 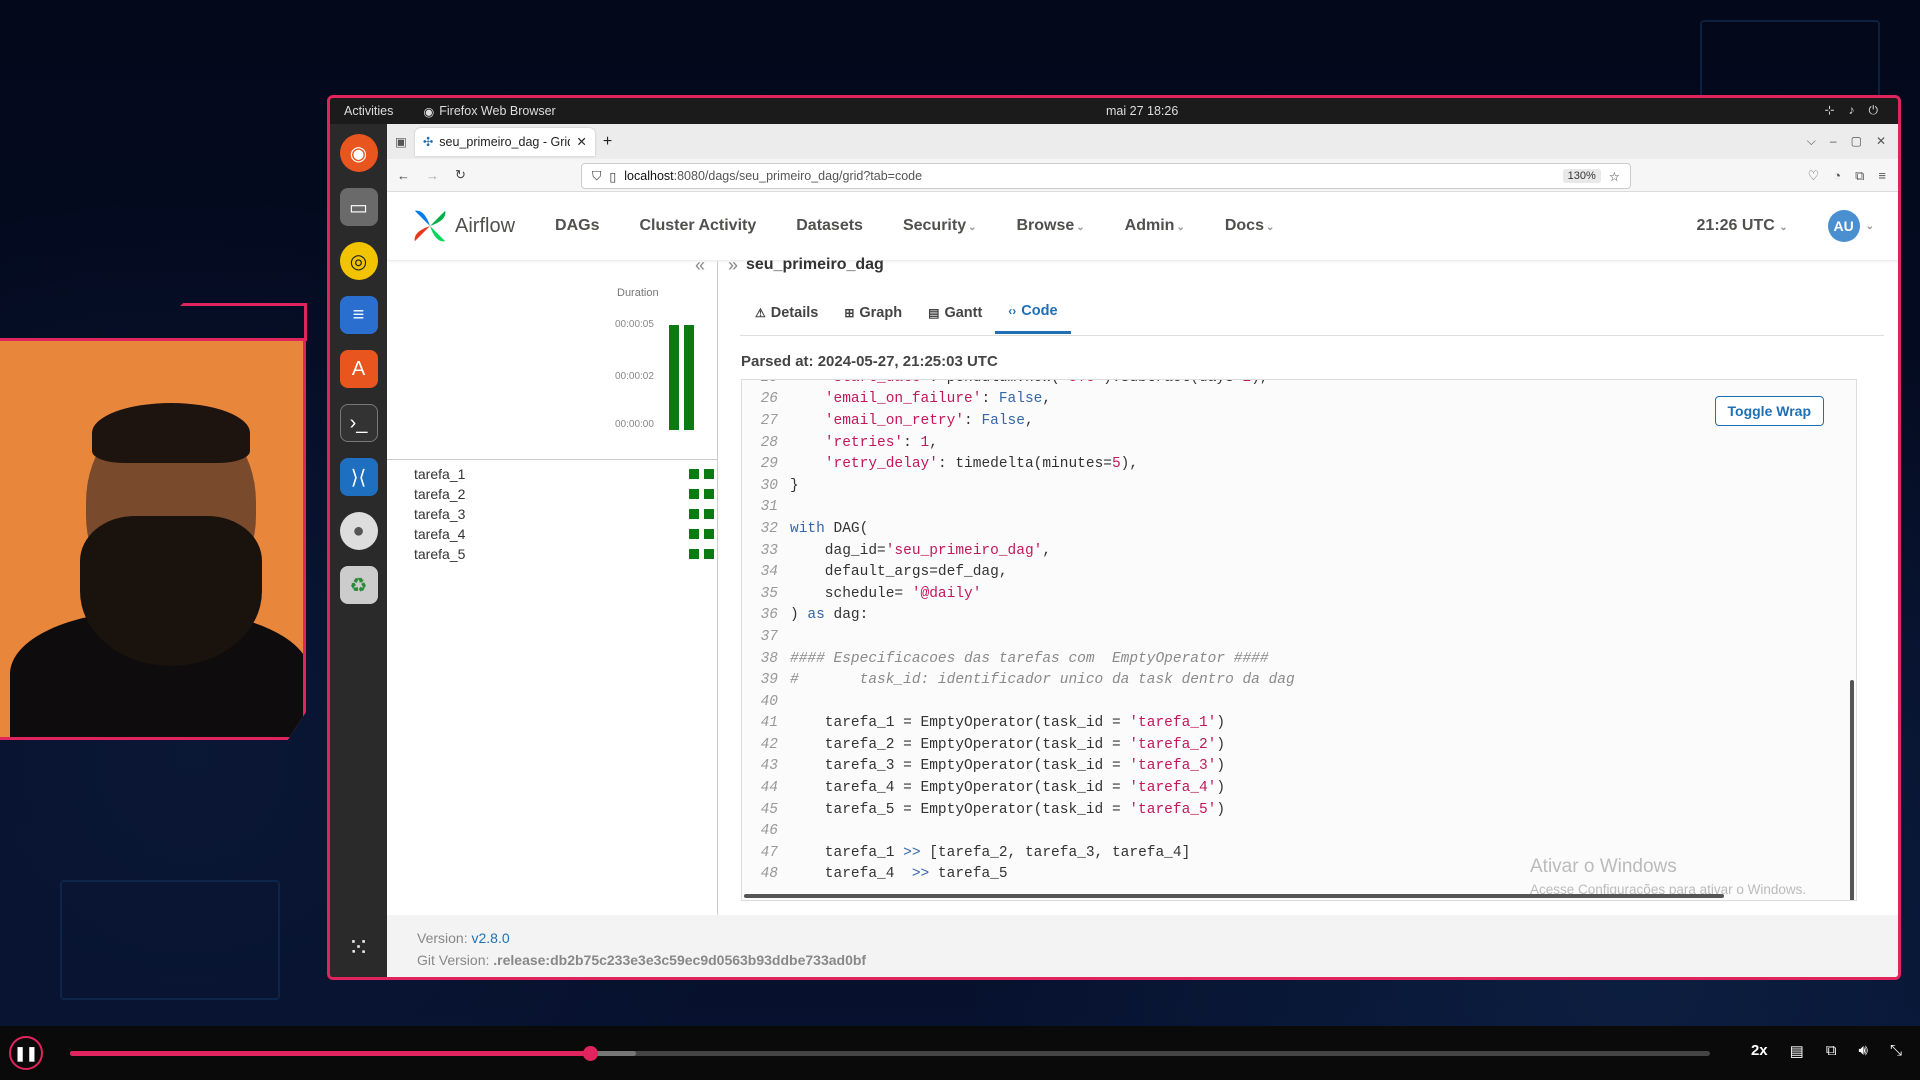 I want to click on close-tab-icon: ✕, so click(x=581, y=141).